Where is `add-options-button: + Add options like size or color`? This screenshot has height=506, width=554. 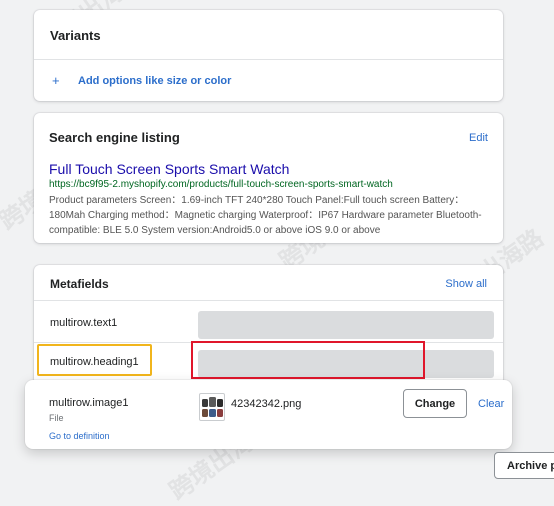 add-options-button: + Add options like size or color is located at coordinates (141, 80).